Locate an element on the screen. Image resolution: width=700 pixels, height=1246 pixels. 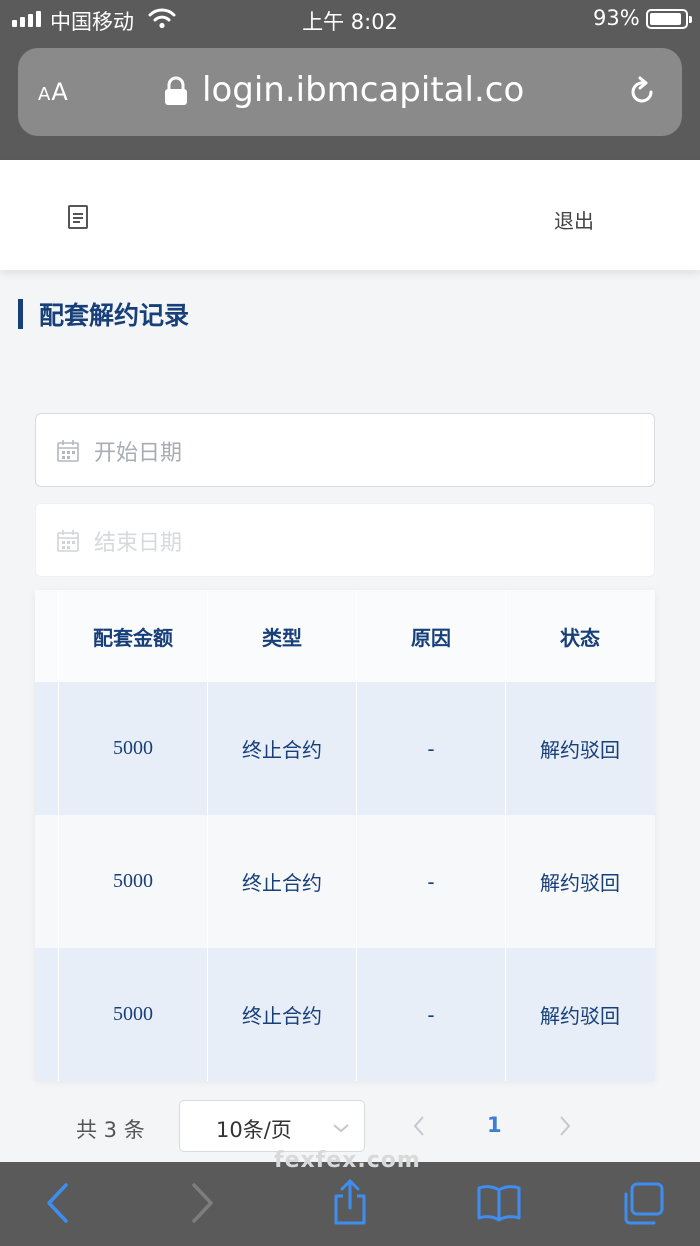
page-size-select: 10条/页 is located at coordinates (272, 1126).